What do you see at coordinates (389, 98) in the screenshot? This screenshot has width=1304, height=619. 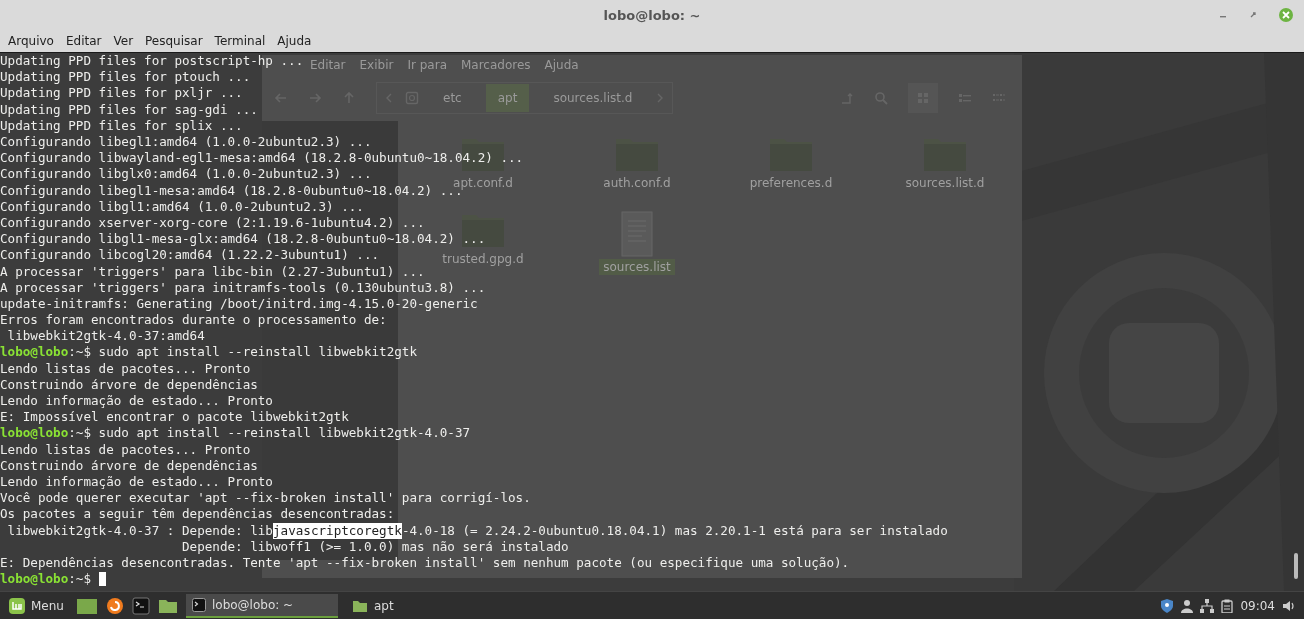 I see `chevron-left-icon` at bounding box center [389, 98].